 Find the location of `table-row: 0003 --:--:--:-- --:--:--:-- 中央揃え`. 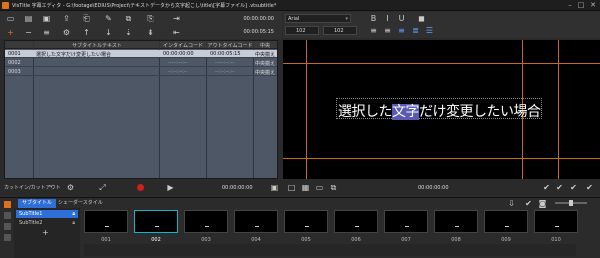

table-row: 0003 --:--:--:-- --:--:--:-- 中央揃え is located at coordinates (141, 72).